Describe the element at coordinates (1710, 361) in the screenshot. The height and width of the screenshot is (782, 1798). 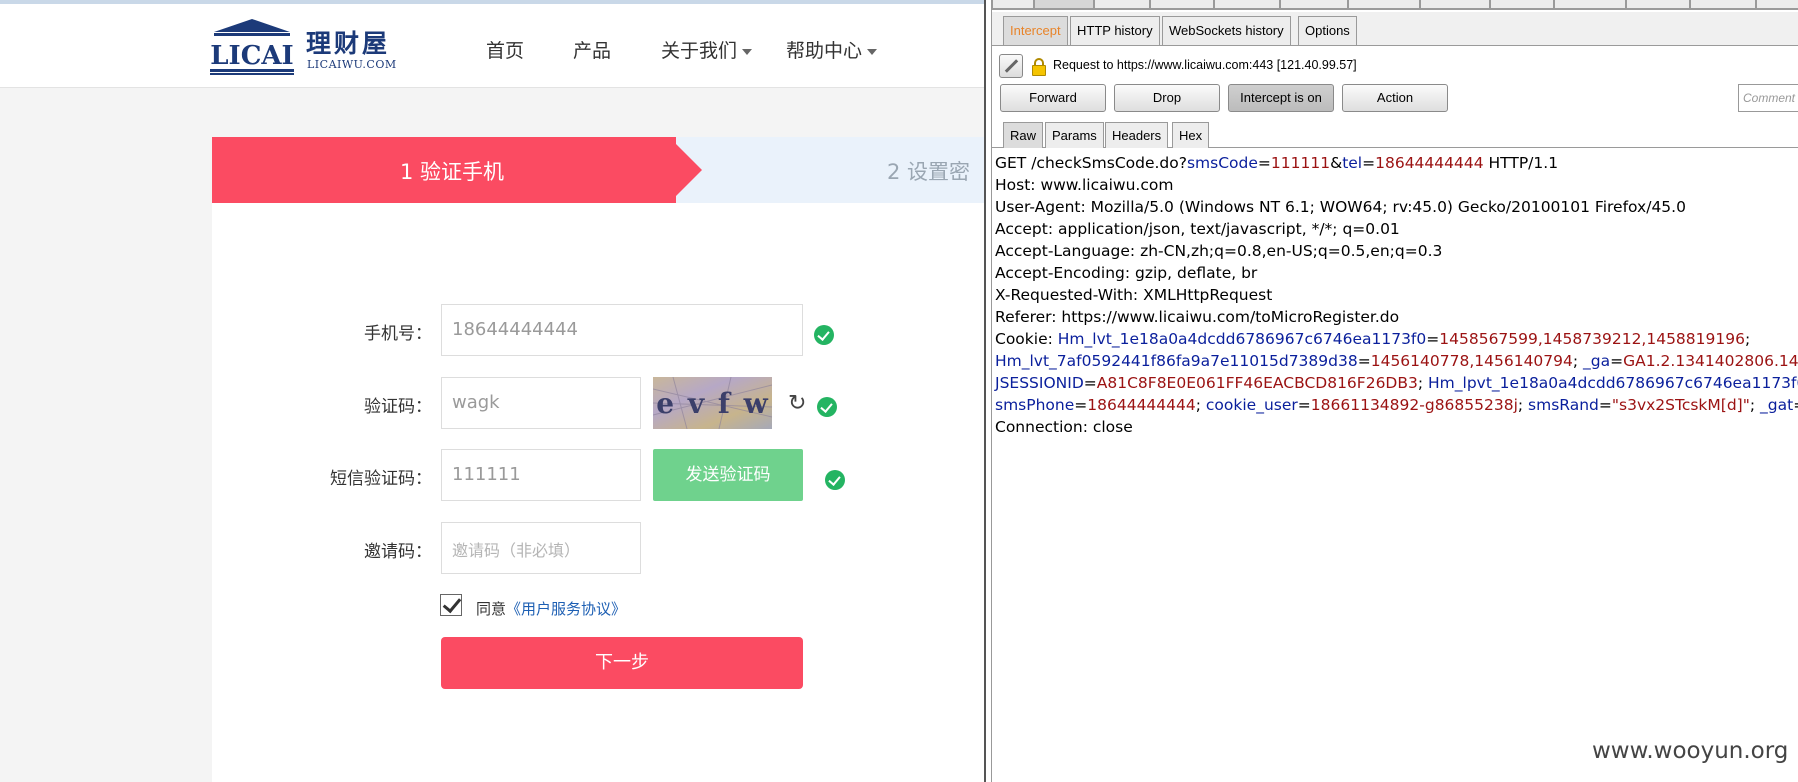
I see `raw-param-value: GA1.2.1341402806.1456140778` at that location.